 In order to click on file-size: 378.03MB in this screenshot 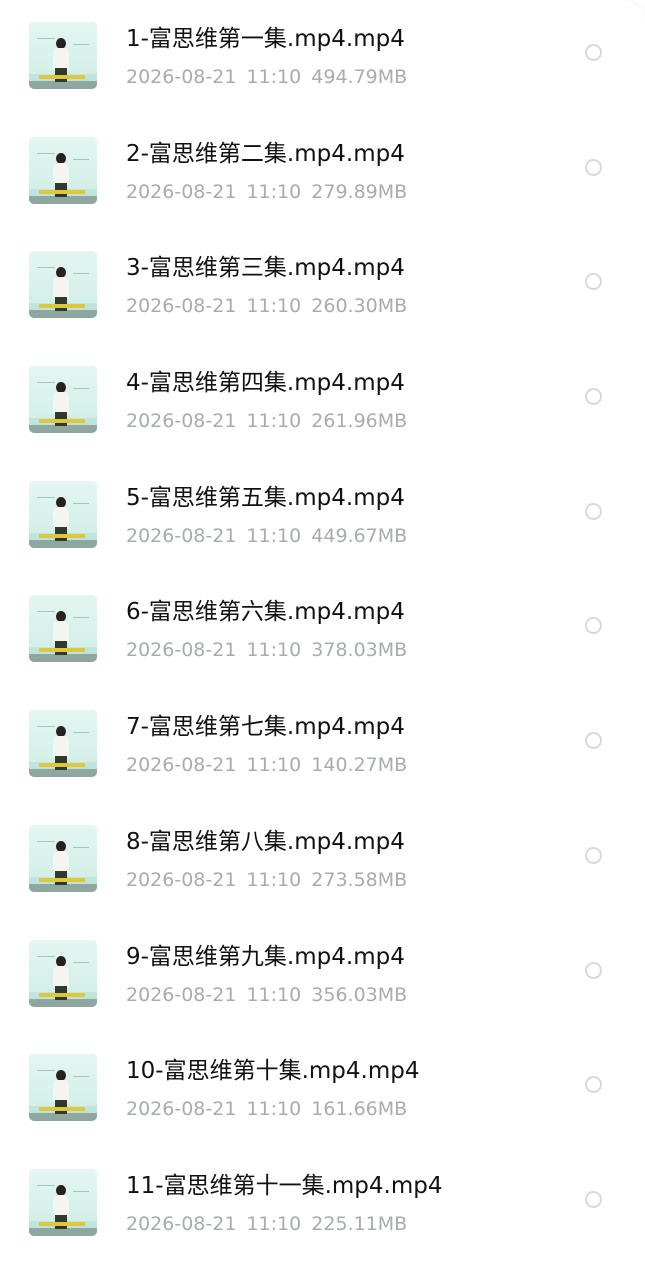, I will do `click(359, 650)`.